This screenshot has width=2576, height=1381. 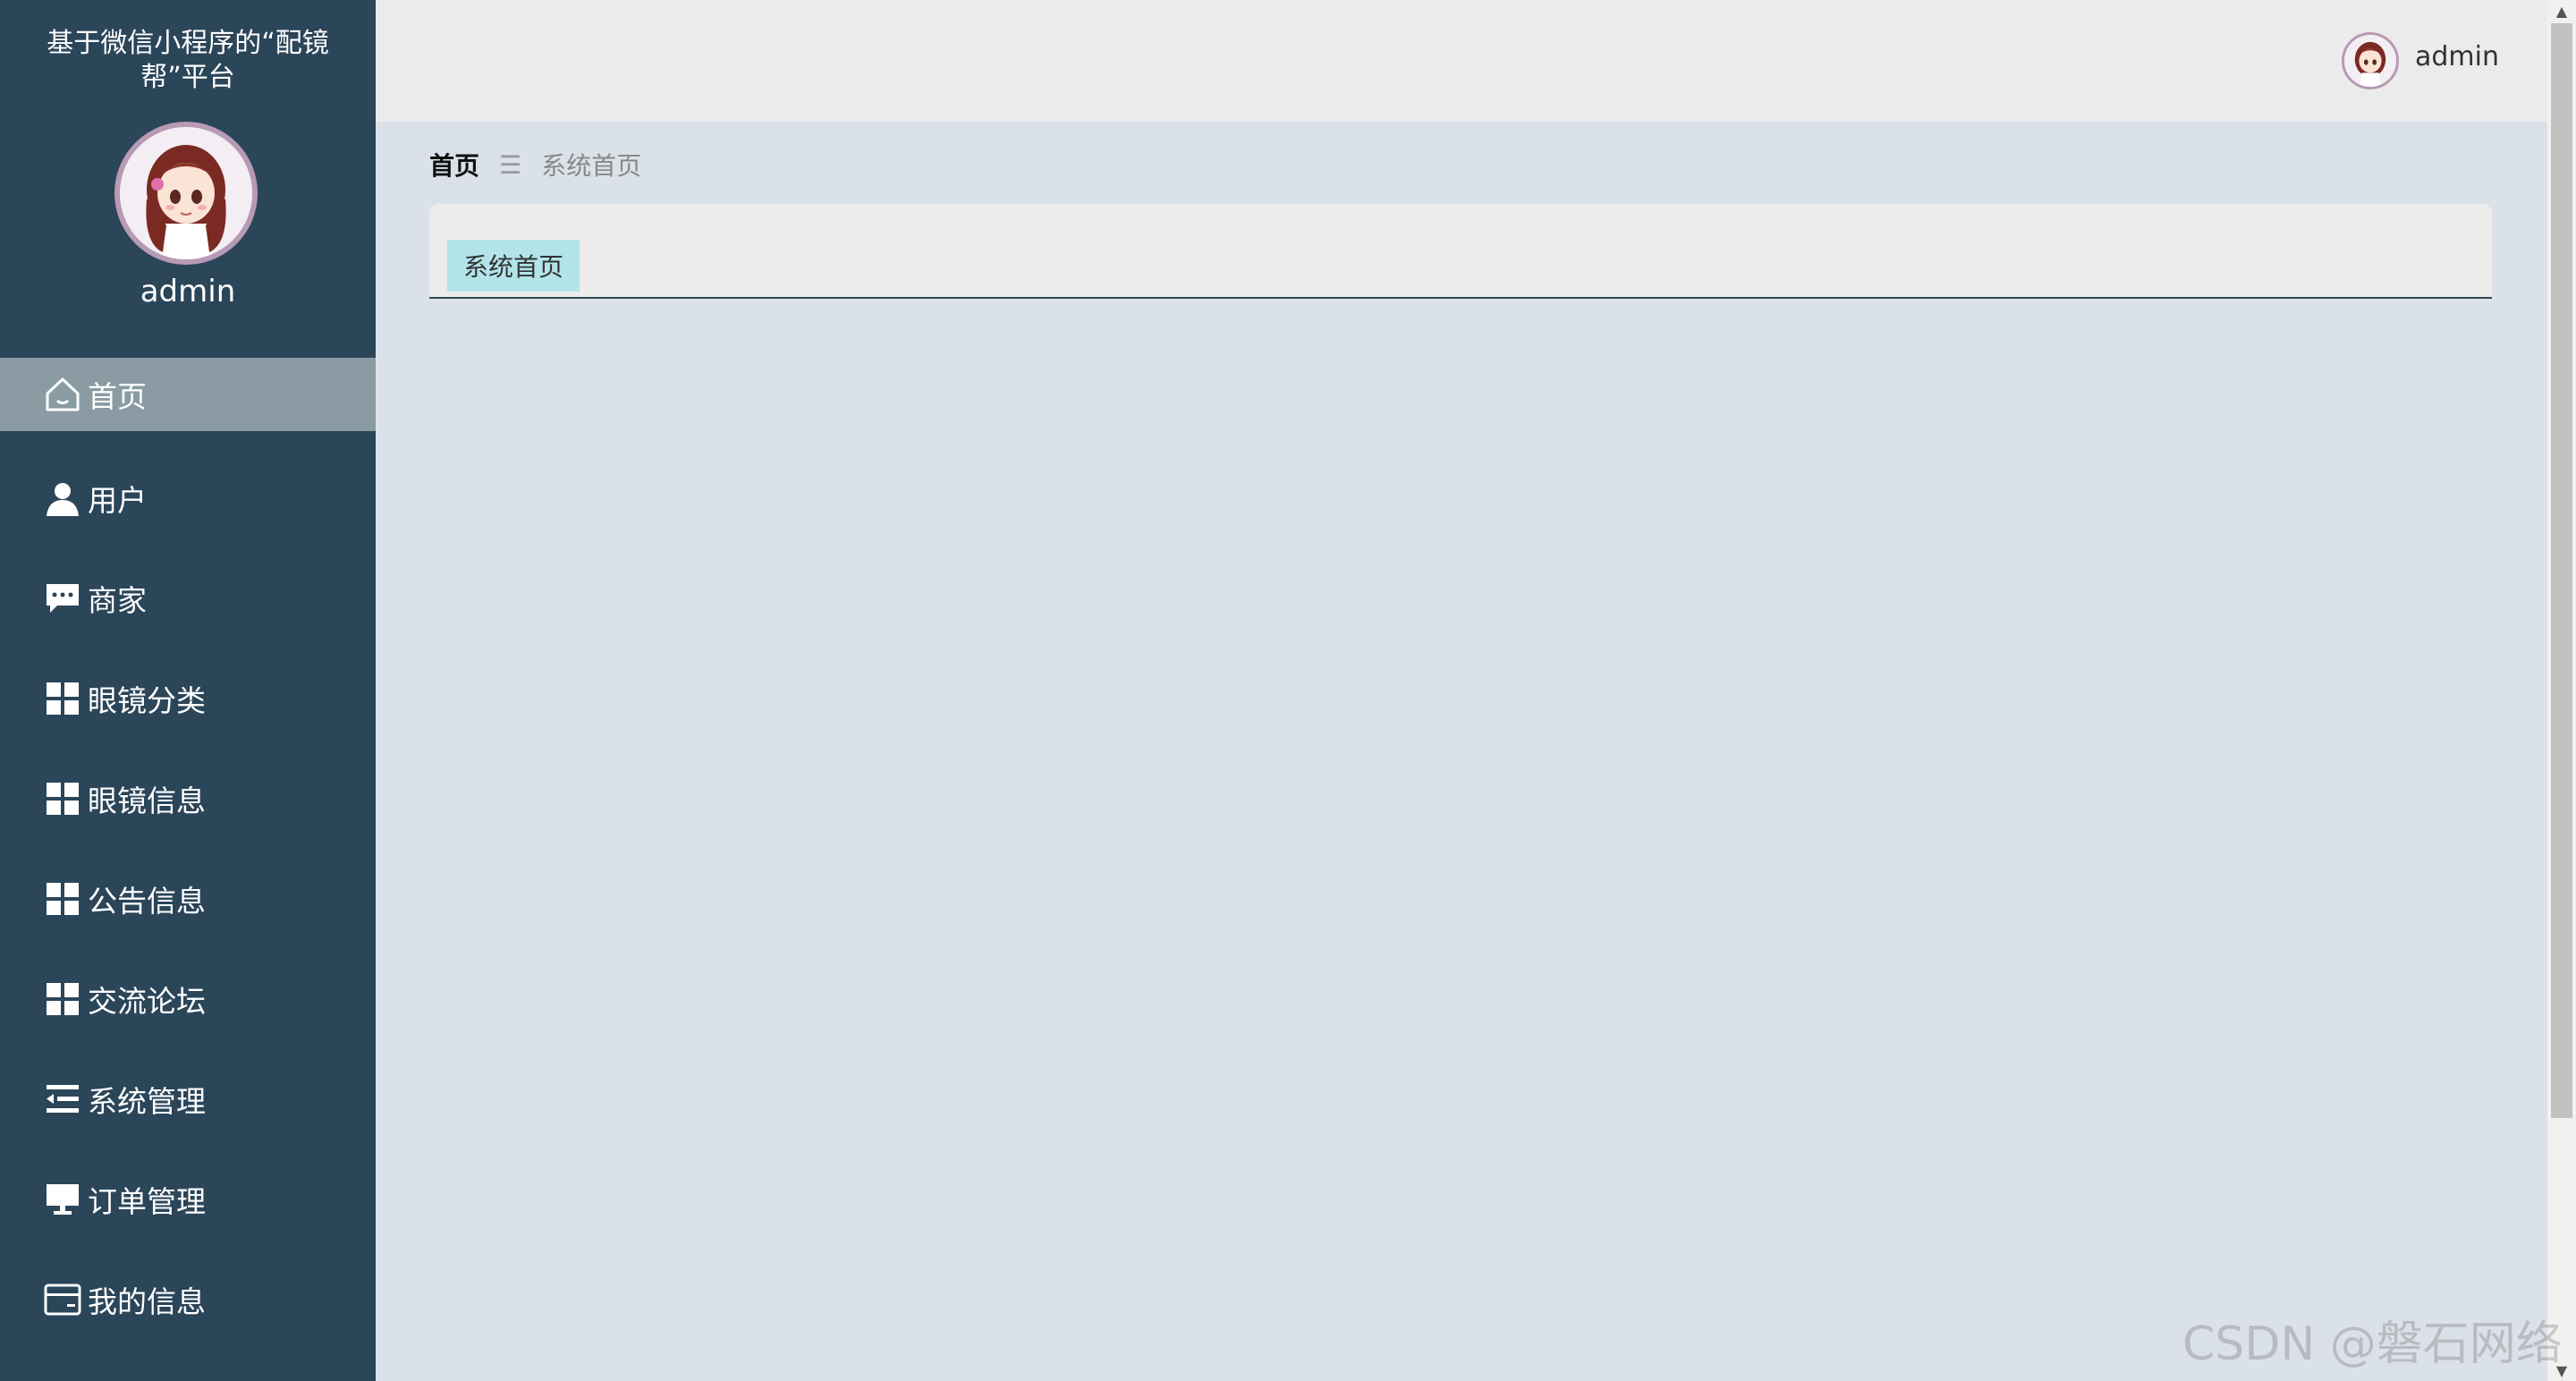 What do you see at coordinates (2561, 10) in the screenshot?
I see `scroll-up-arrow-icon: ▲` at bounding box center [2561, 10].